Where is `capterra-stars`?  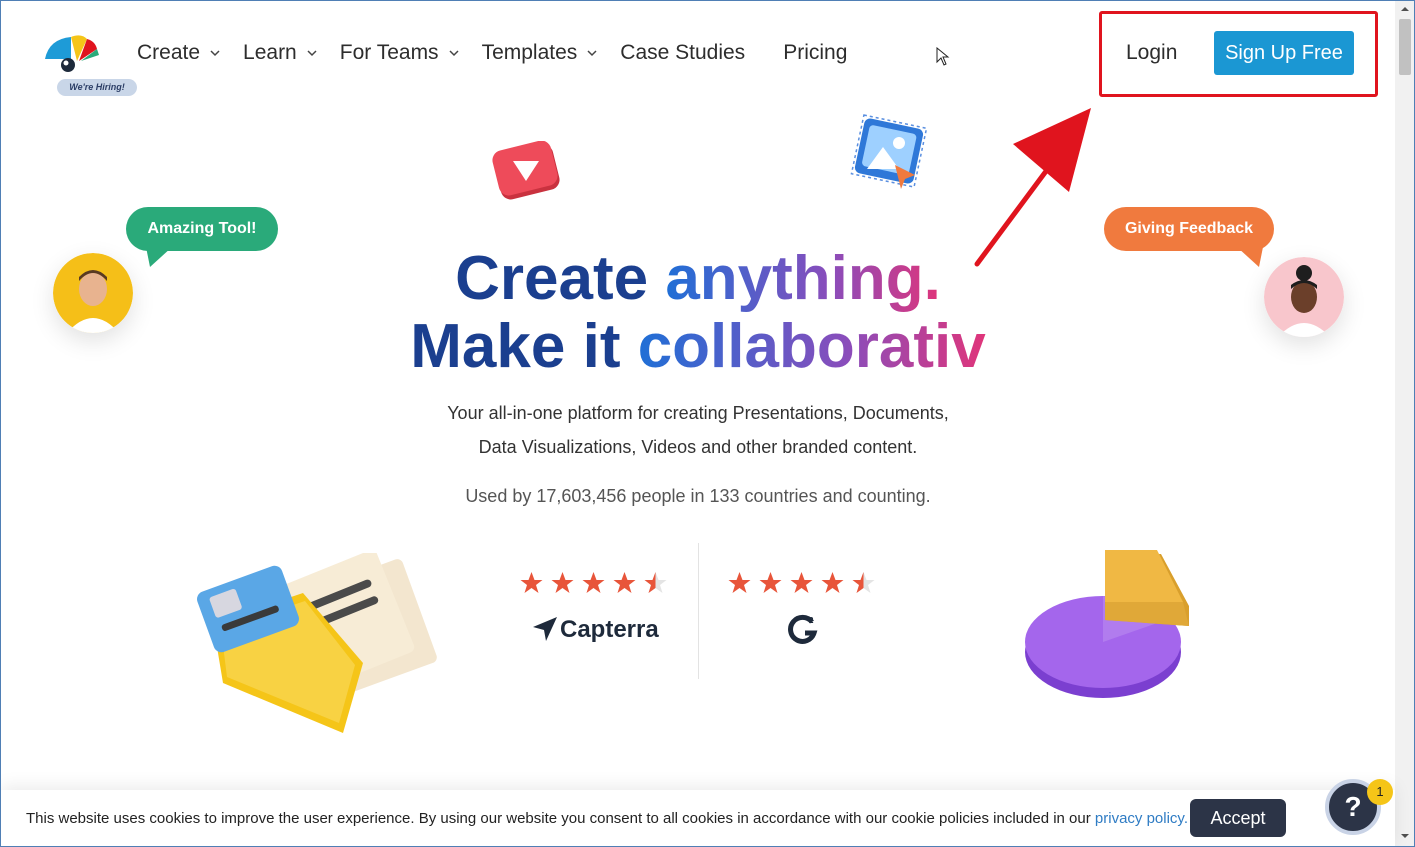 capterra-stars is located at coordinates (593, 583).